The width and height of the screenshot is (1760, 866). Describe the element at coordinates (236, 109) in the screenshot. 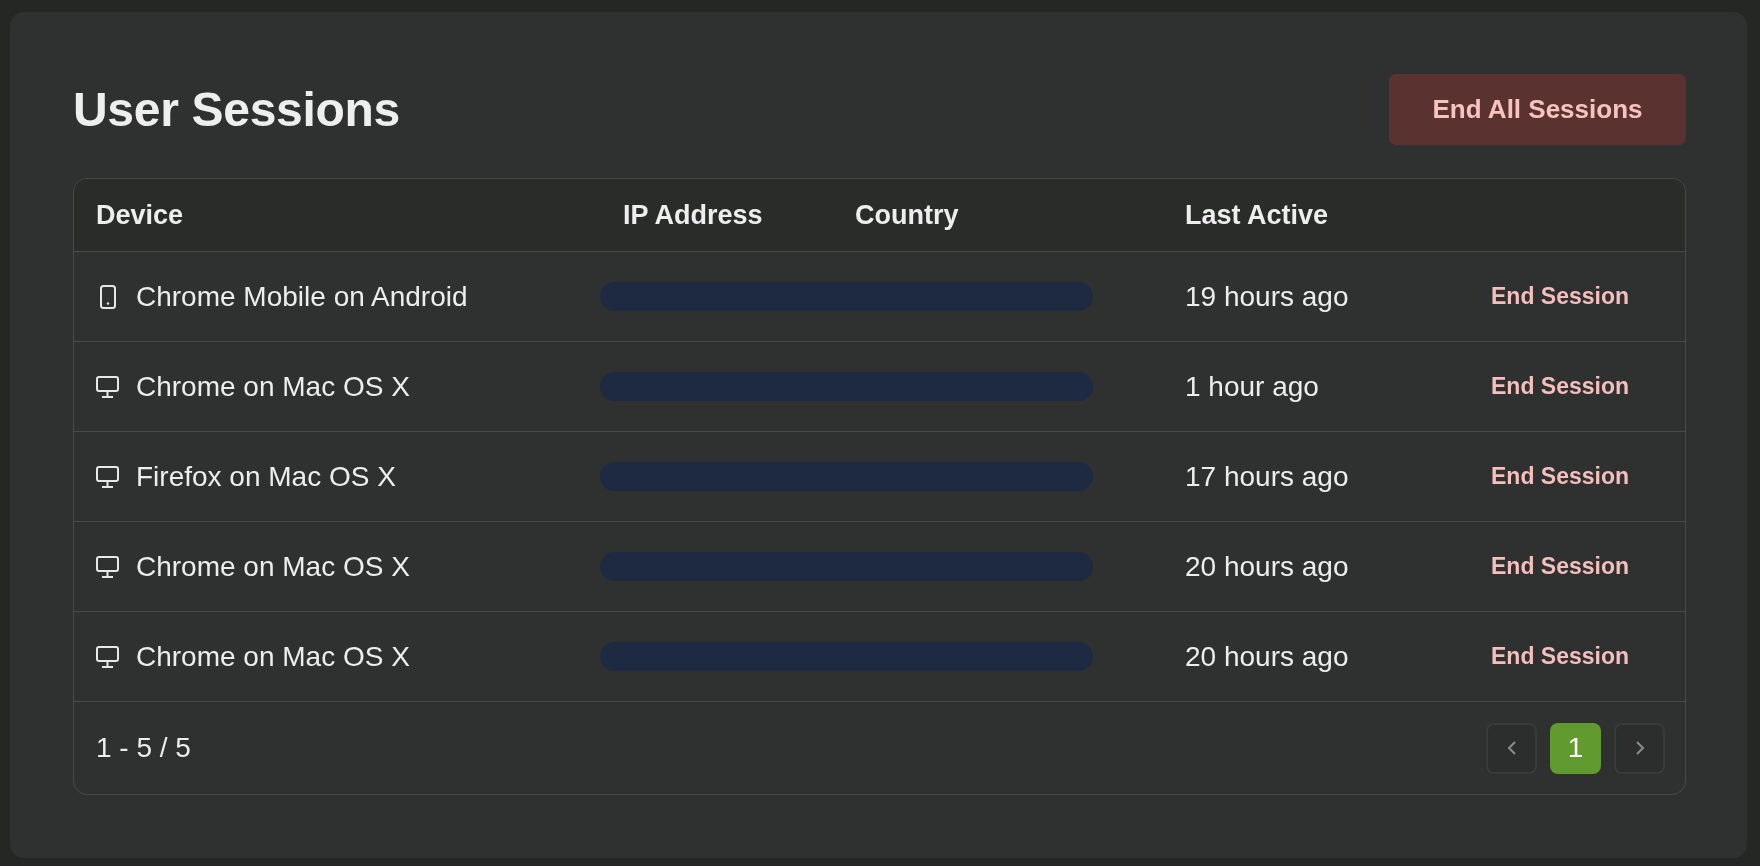

I see `page-title: User Sessions` at that location.